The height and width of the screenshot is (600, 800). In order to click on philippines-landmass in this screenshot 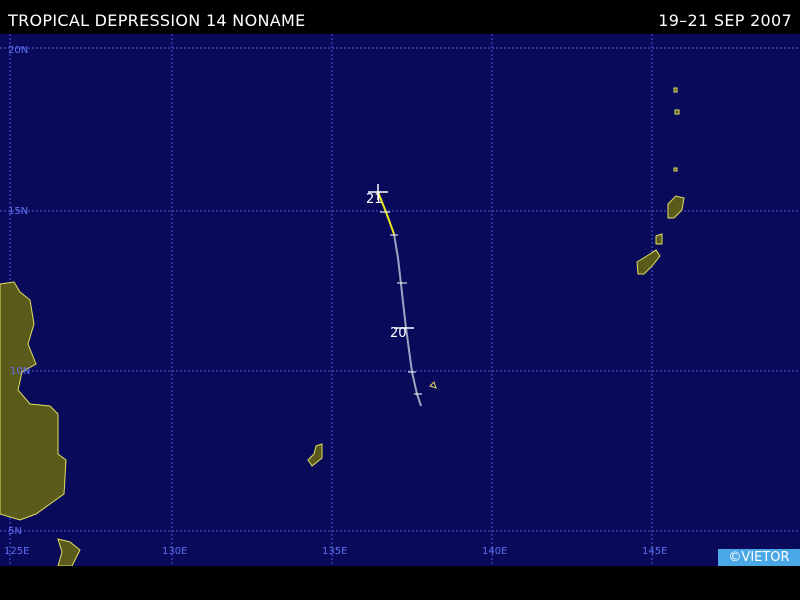, I will do `click(40, 423)`.